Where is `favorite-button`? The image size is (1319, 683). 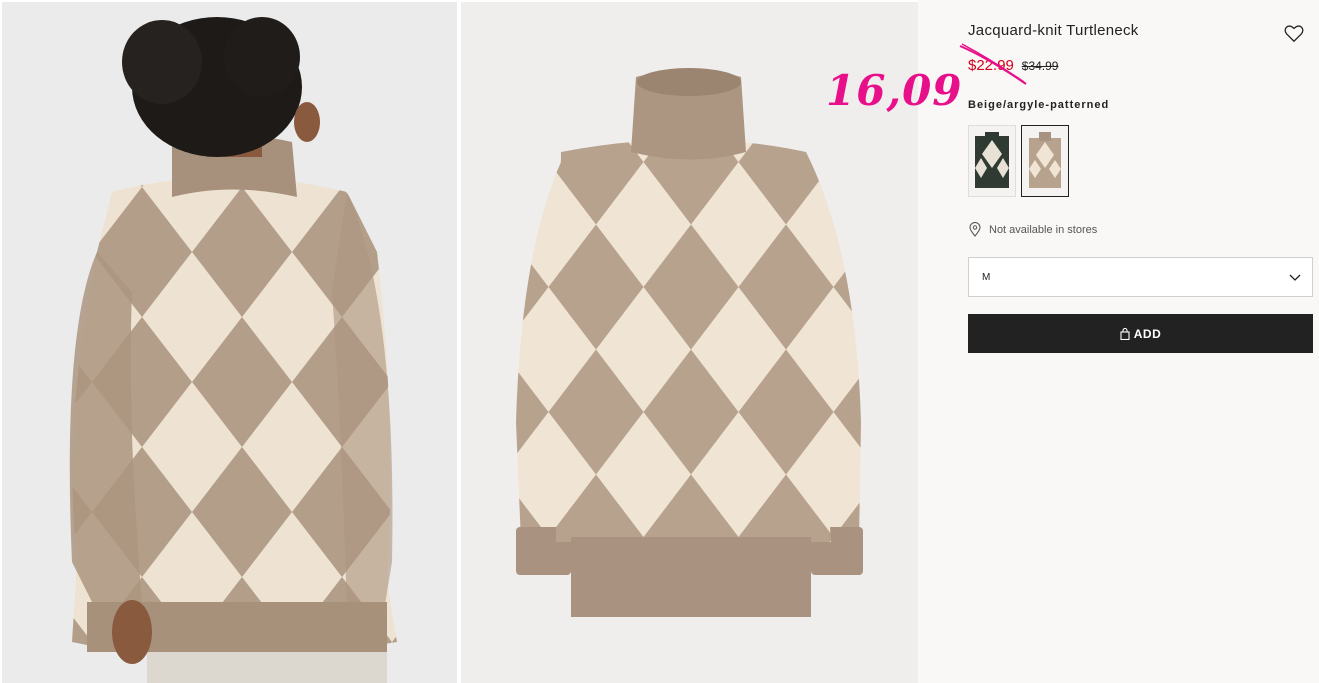 favorite-button is located at coordinates (1294, 33).